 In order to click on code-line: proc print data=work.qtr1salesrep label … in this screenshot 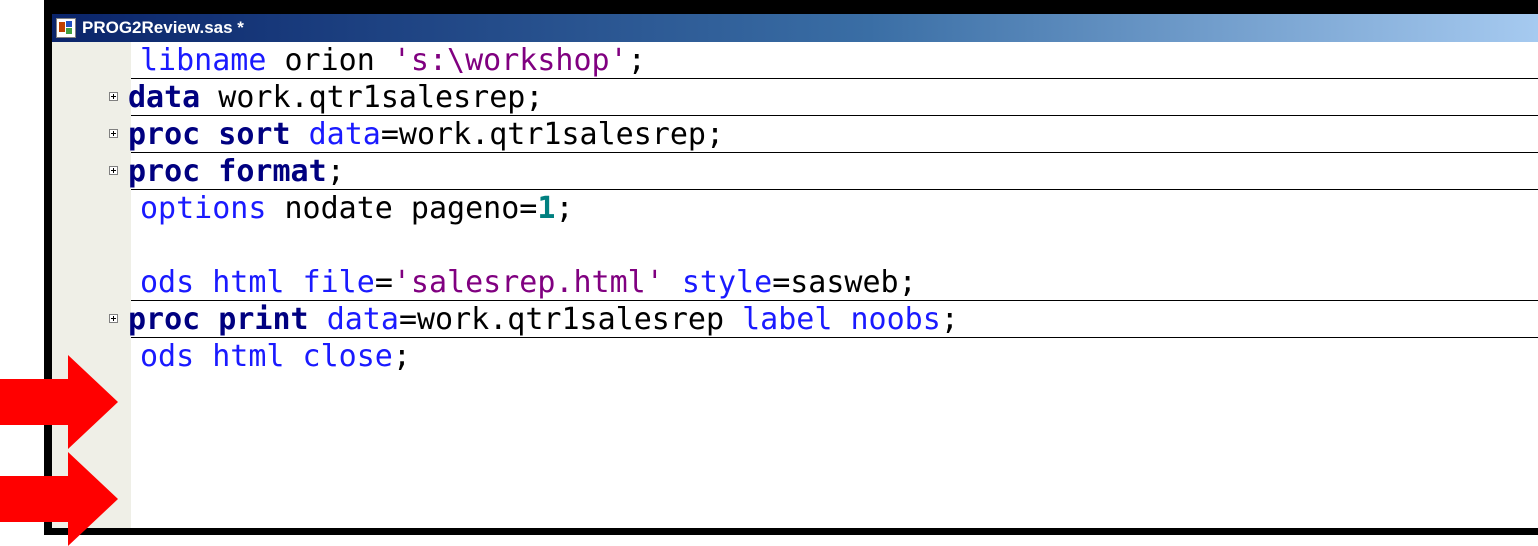, I will do `click(795, 319)`.